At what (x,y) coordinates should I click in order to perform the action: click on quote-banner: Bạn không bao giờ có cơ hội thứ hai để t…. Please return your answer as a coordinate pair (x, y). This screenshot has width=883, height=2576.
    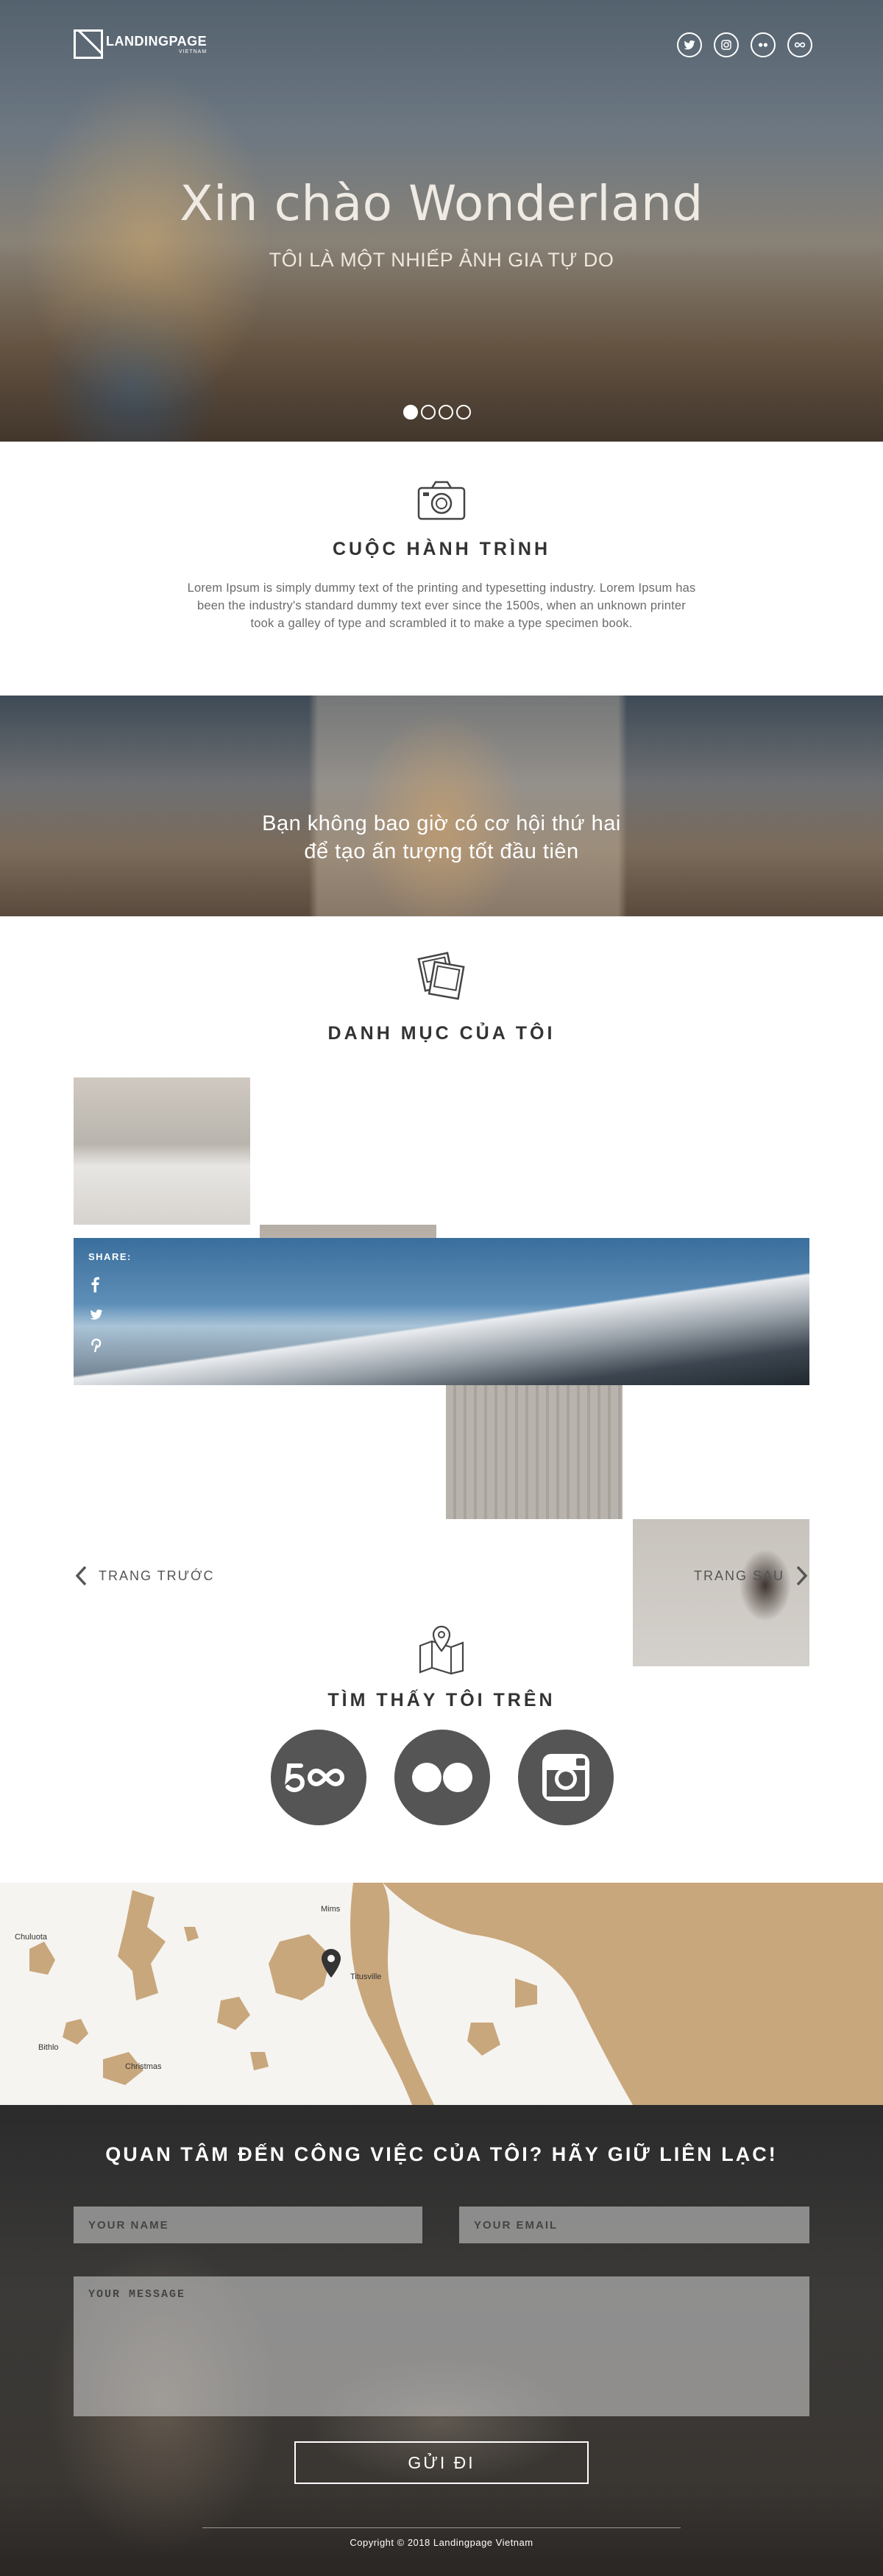
    Looking at the image, I should click on (441, 806).